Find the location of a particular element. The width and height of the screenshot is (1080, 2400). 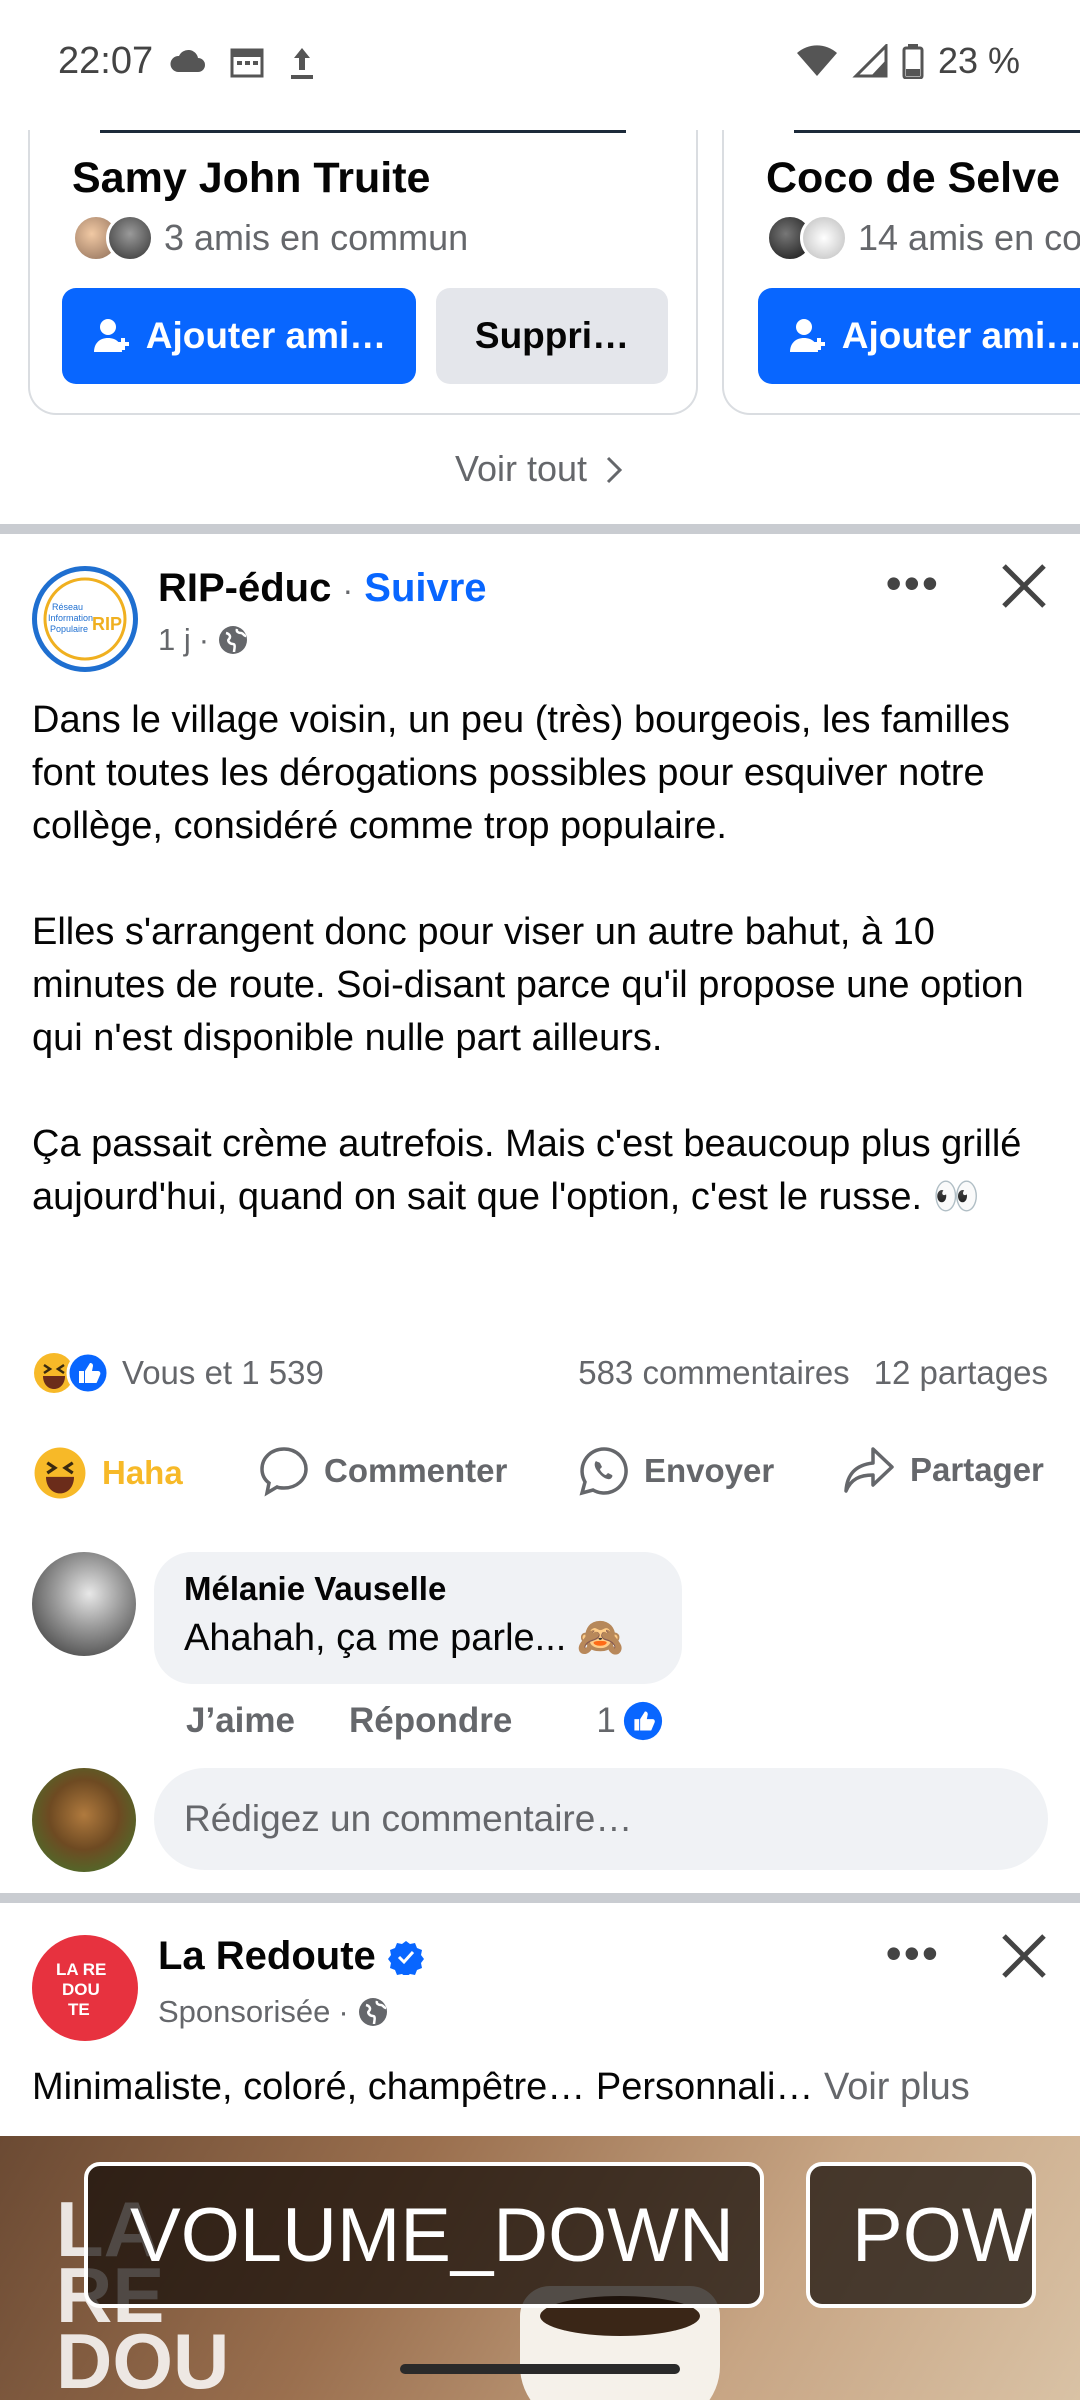

post-meta: Sponsorisée · is located at coordinates (273, 2012).